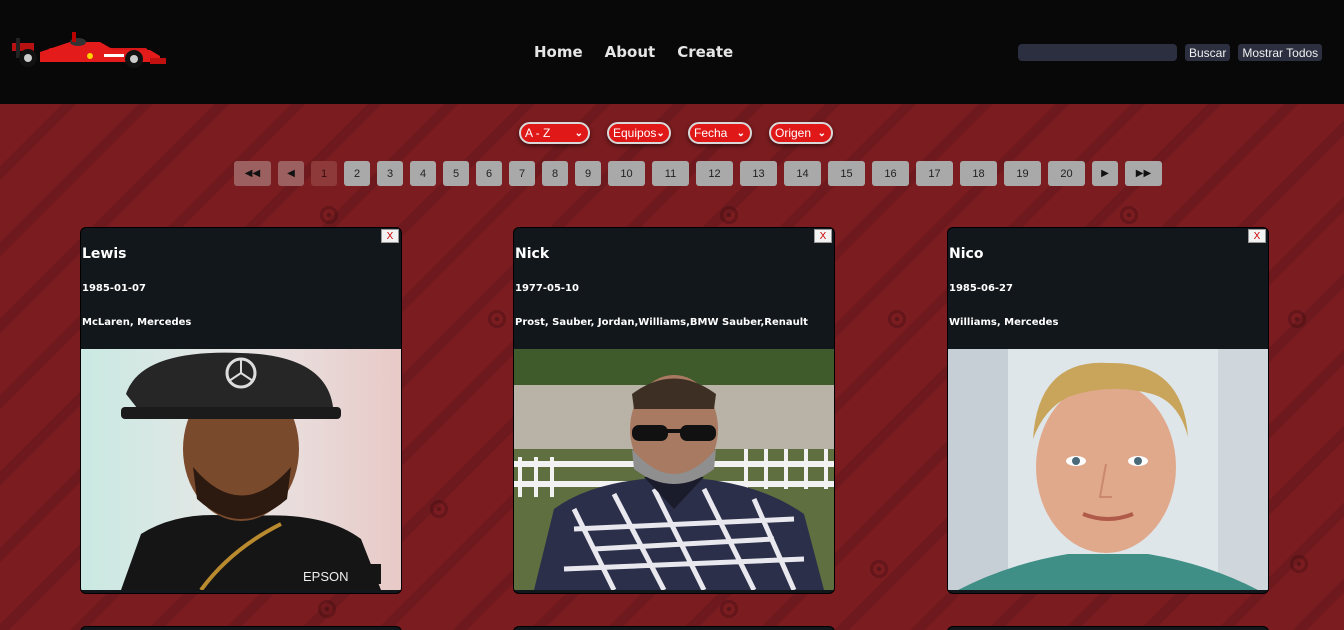 The image size is (1344, 630). I want to click on team-filter-value: Equipos, so click(635, 133).